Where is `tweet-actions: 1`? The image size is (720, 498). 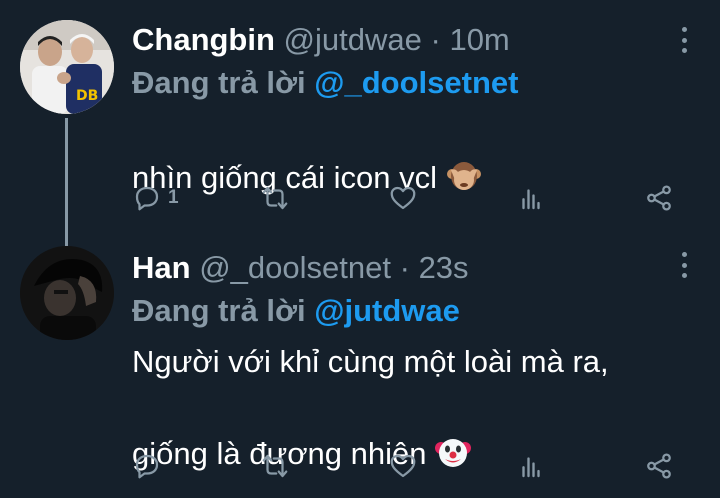
tweet-actions: 1 is located at coordinates (412, 198).